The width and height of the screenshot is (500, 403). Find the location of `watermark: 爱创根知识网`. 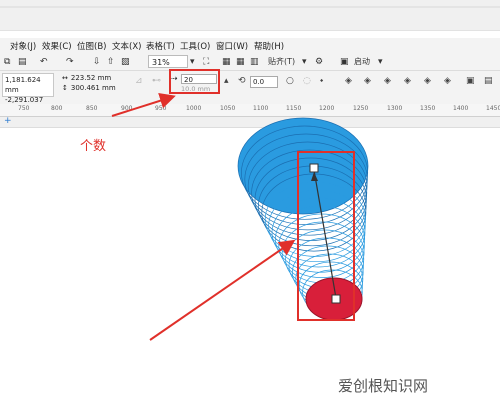

watermark: 爱创根知识网 is located at coordinates (383, 386).